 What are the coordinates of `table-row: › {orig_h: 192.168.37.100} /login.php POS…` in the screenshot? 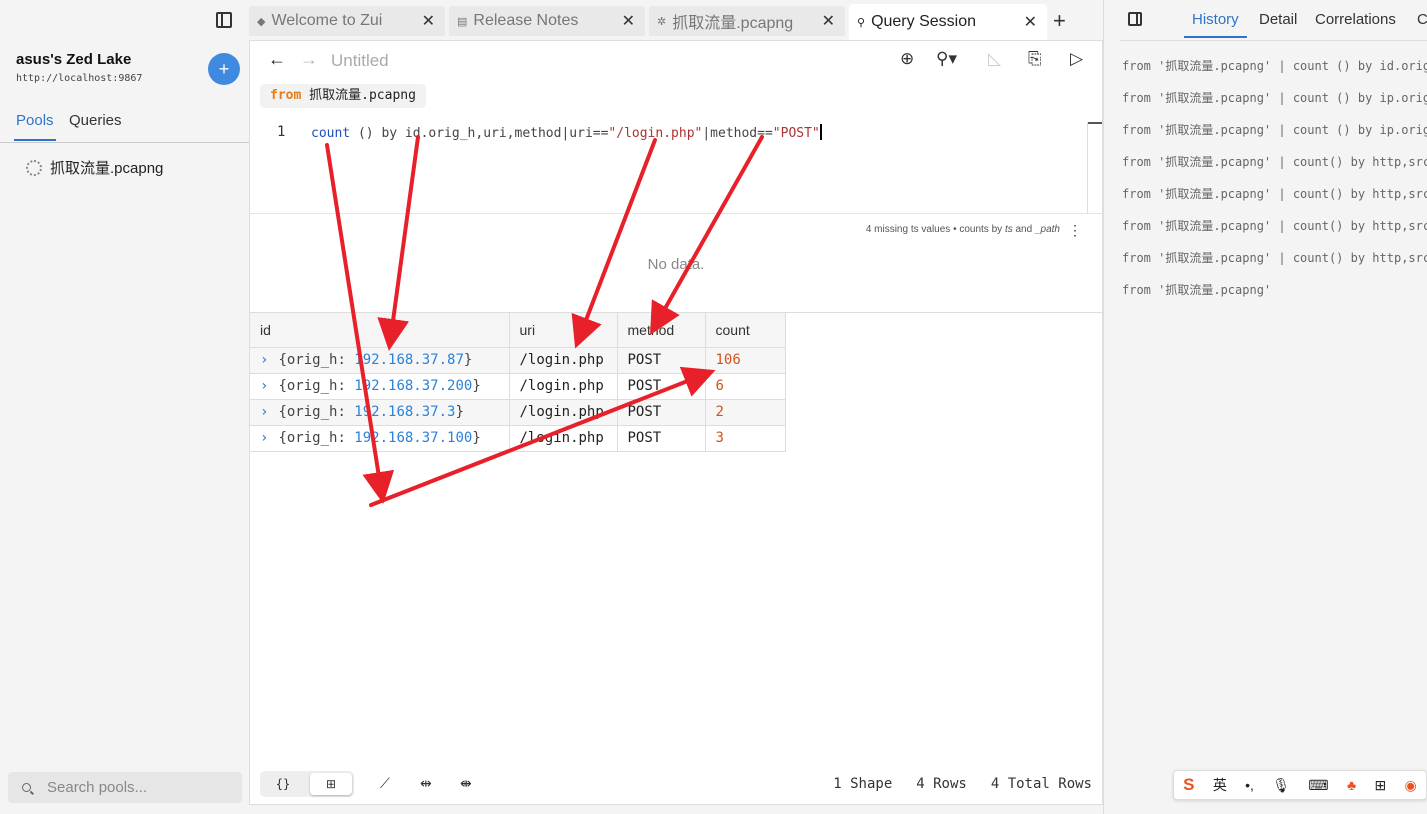 It's located at (518, 438).